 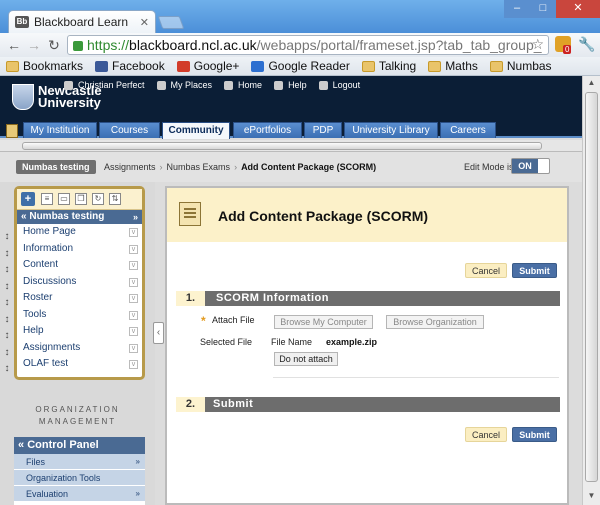 What do you see at coordinates (290, 85) in the screenshot?
I see `help-link: Help` at bounding box center [290, 85].